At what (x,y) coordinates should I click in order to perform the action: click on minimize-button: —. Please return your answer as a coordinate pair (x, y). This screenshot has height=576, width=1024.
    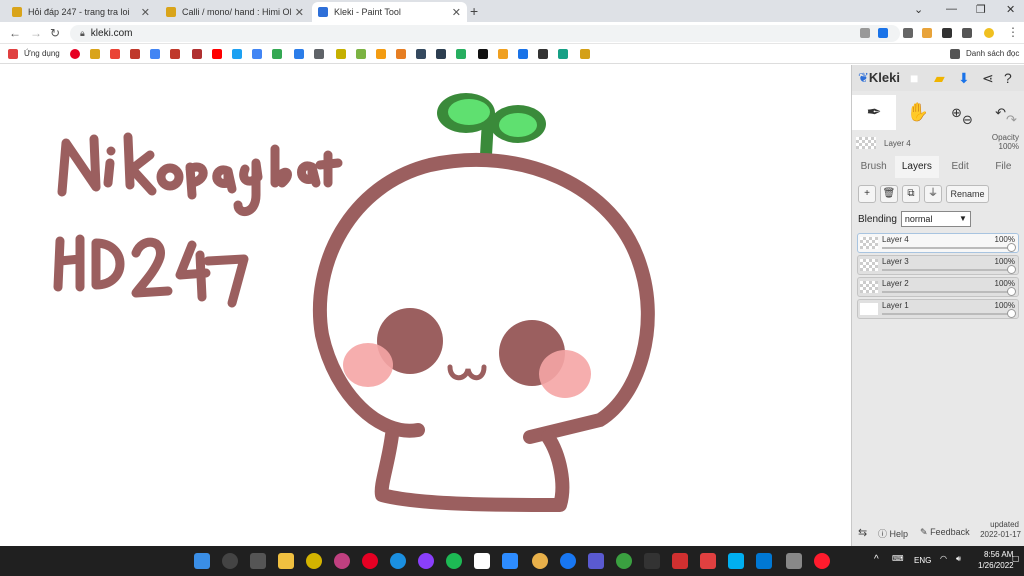
    Looking at the image, I should click on (951, 9).